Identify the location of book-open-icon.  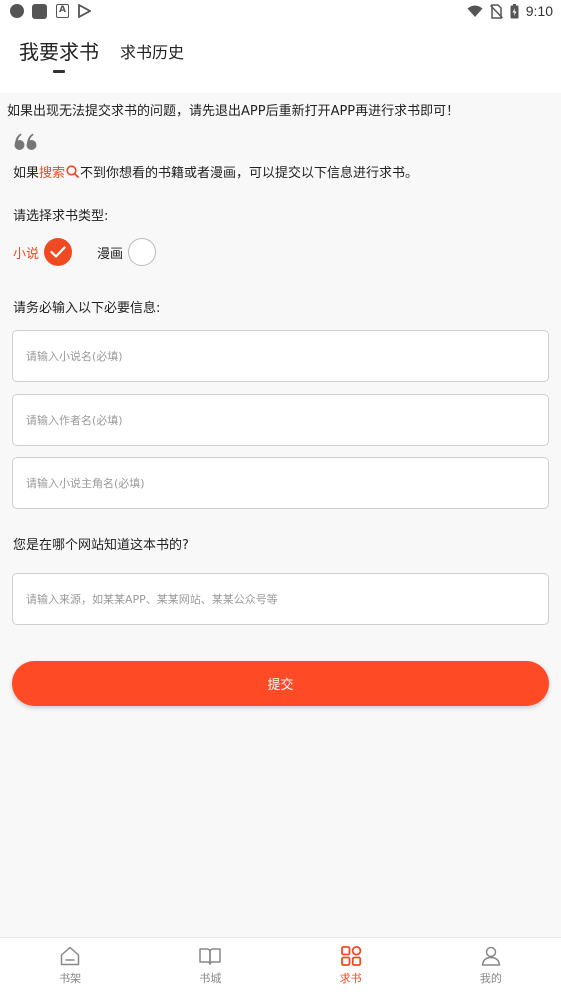
(210, 956).